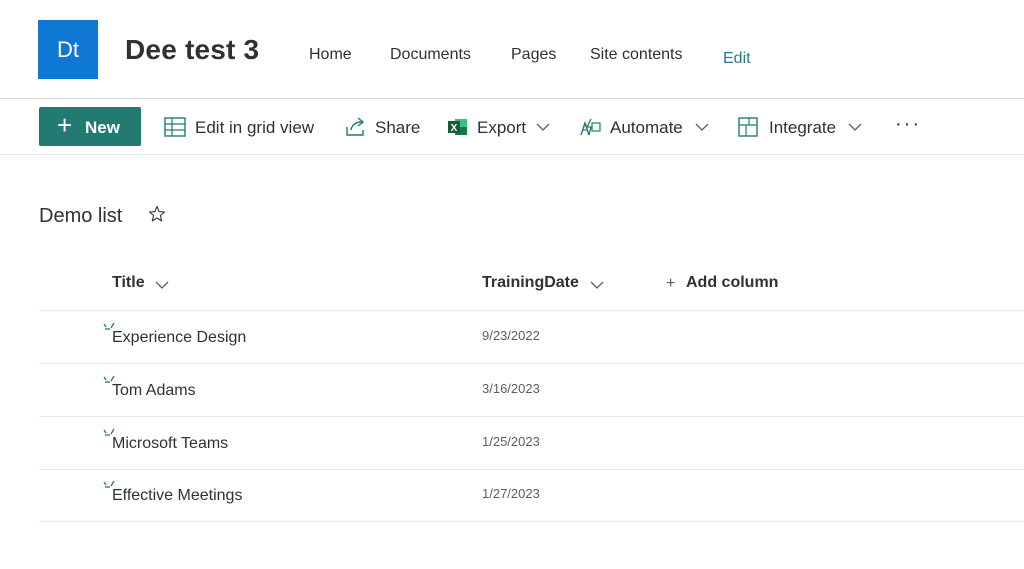 Image resolution: width=1024 pixels, height=569 pixels. Describe the element at coordinates (636, 55) in the screenshot. I see `nav-link-site-contents: Site contents` at that location.